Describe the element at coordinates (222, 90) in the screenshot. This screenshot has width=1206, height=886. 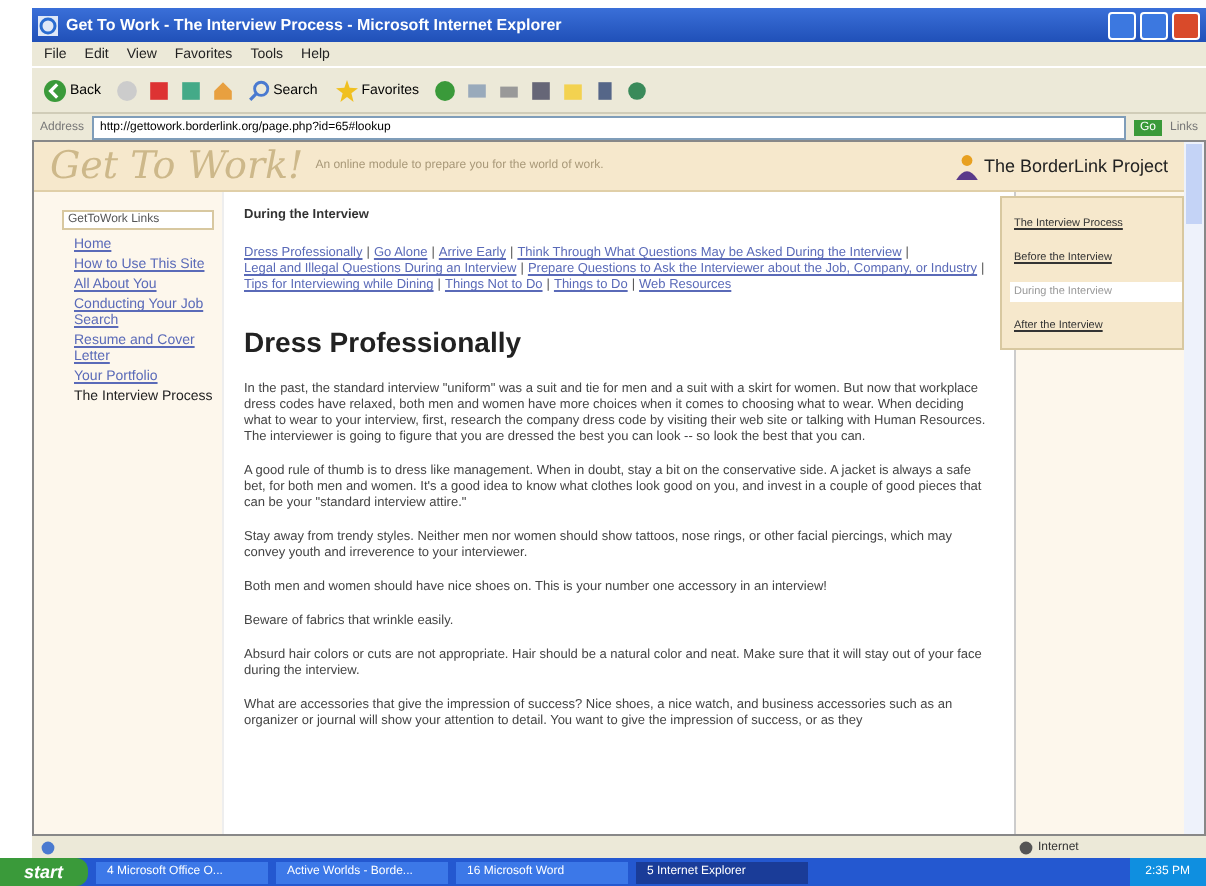
I see `home-icon` at that location.